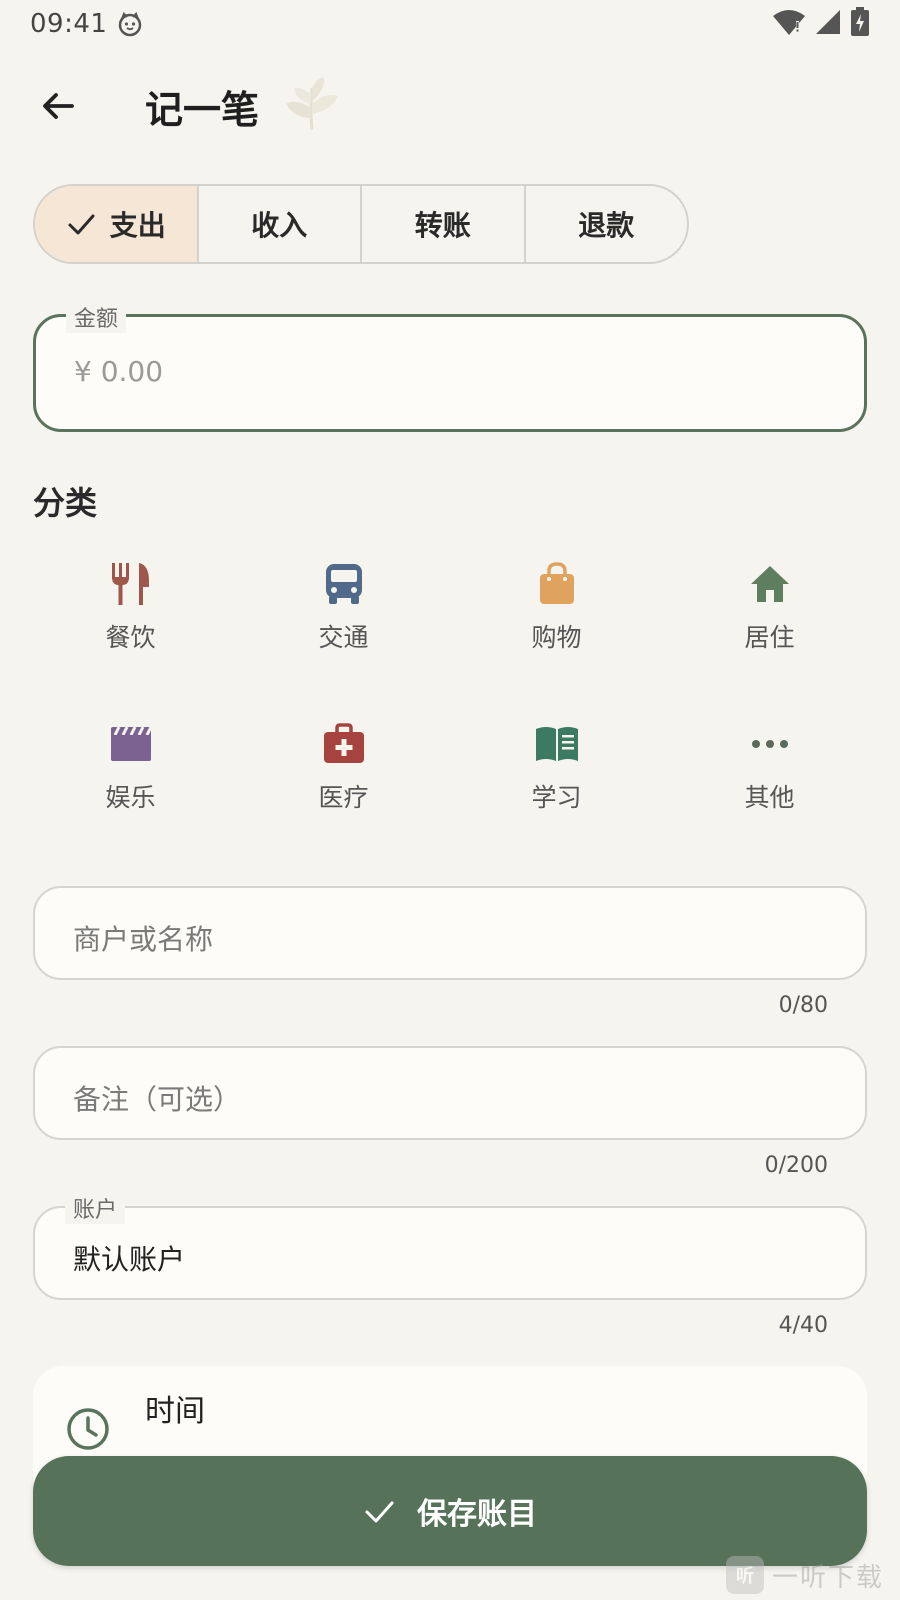  What do you see at coordinates (860, 24) in the screenshot?
I see `battery-charging-icon` at bounding box center [860, 24].